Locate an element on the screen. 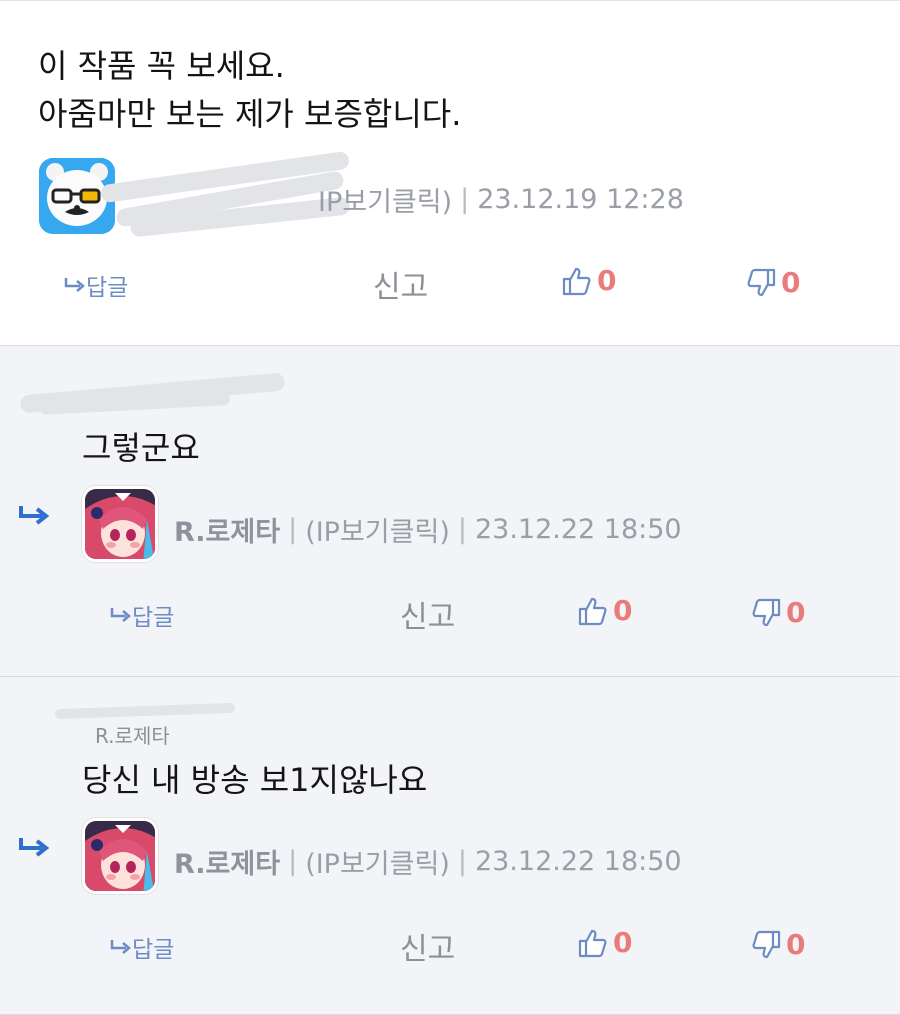 The image size is (900, 1015). comment-1-text: 이 작품 꼭 보세요. 아줌마만 보는 제가 보증합니다. is located at coordinates (249, 90).